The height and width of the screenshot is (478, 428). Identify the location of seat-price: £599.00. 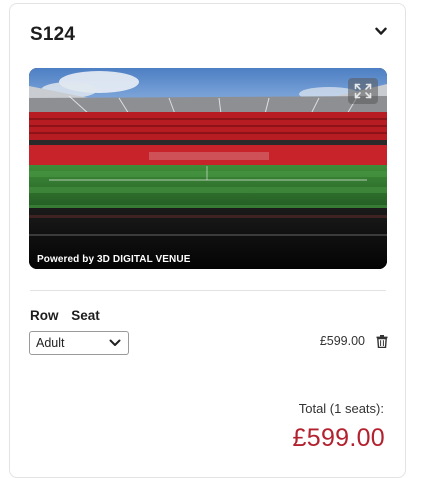
(342, 341).